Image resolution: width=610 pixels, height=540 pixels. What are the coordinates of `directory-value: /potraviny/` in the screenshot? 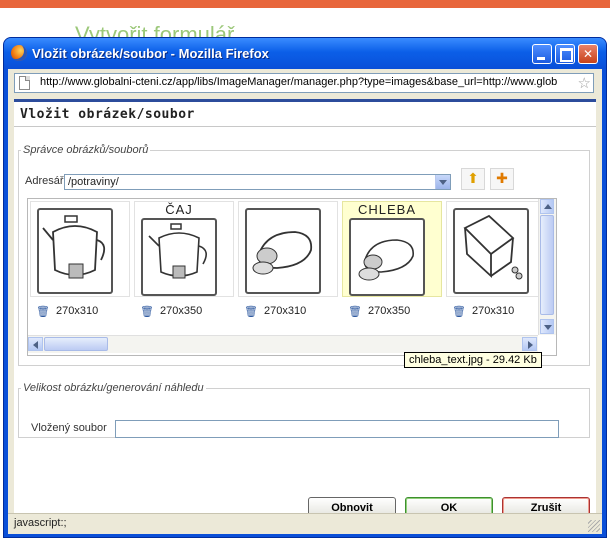 It's located at (93, 182).